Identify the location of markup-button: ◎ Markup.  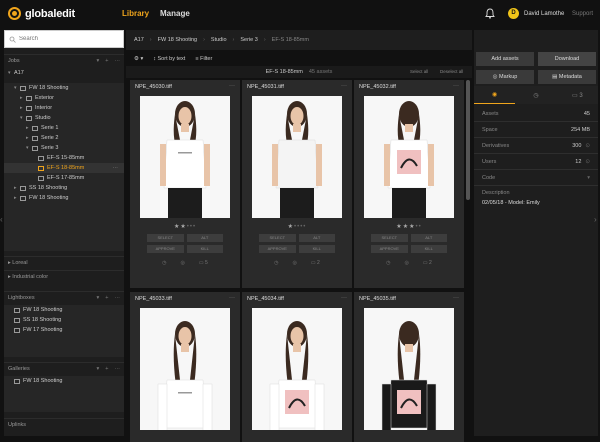
(505, 77).